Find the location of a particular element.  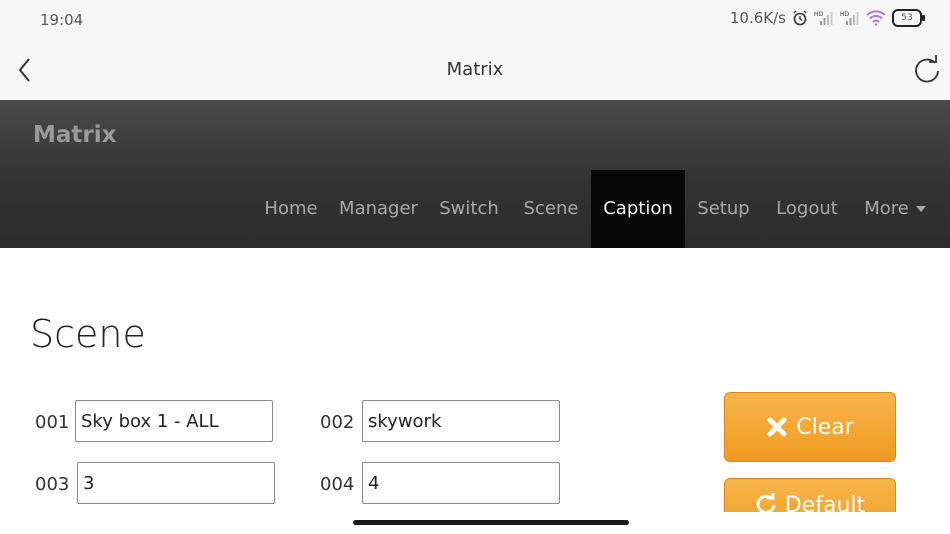

battery-icon: 53 is located at coordinates (908, 18).